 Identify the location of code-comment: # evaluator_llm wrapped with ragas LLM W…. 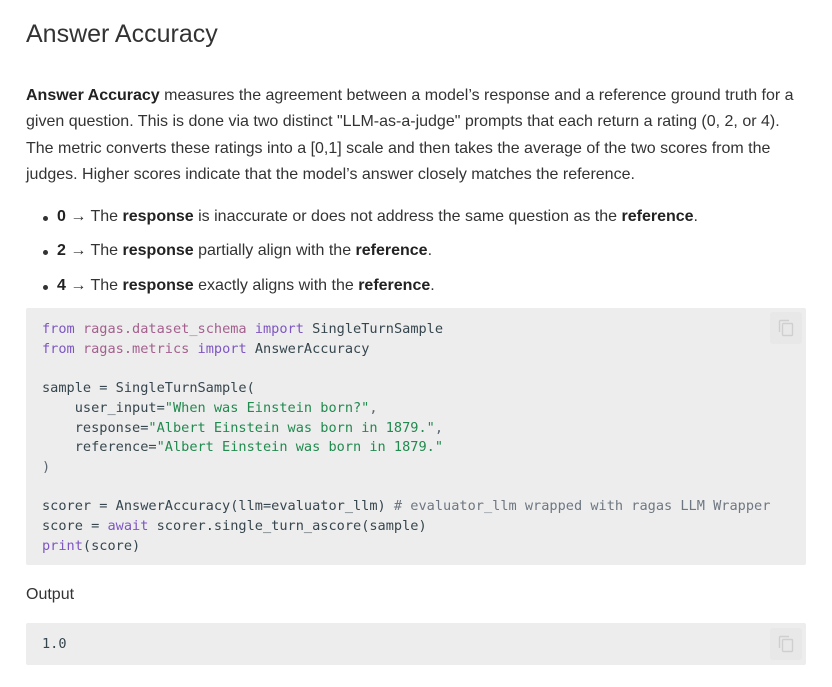
(582, 506).